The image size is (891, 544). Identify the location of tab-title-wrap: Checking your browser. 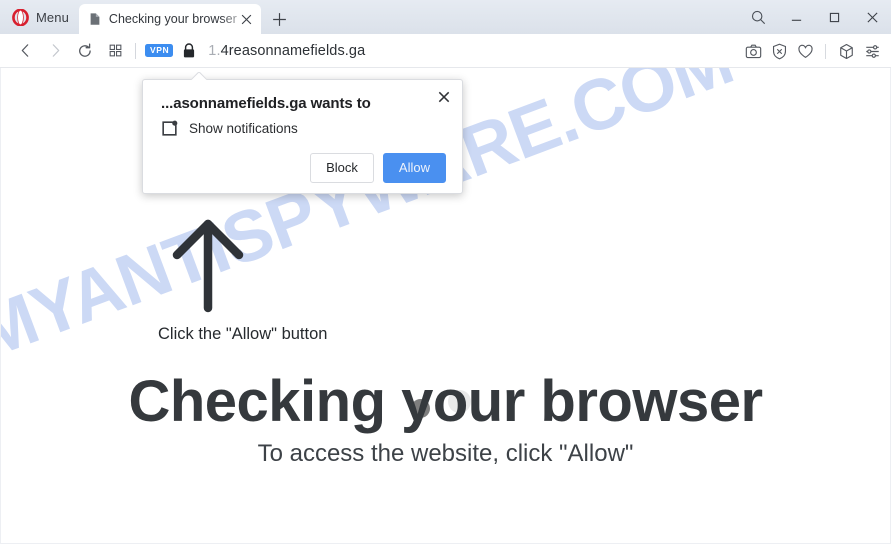
(173, 19).